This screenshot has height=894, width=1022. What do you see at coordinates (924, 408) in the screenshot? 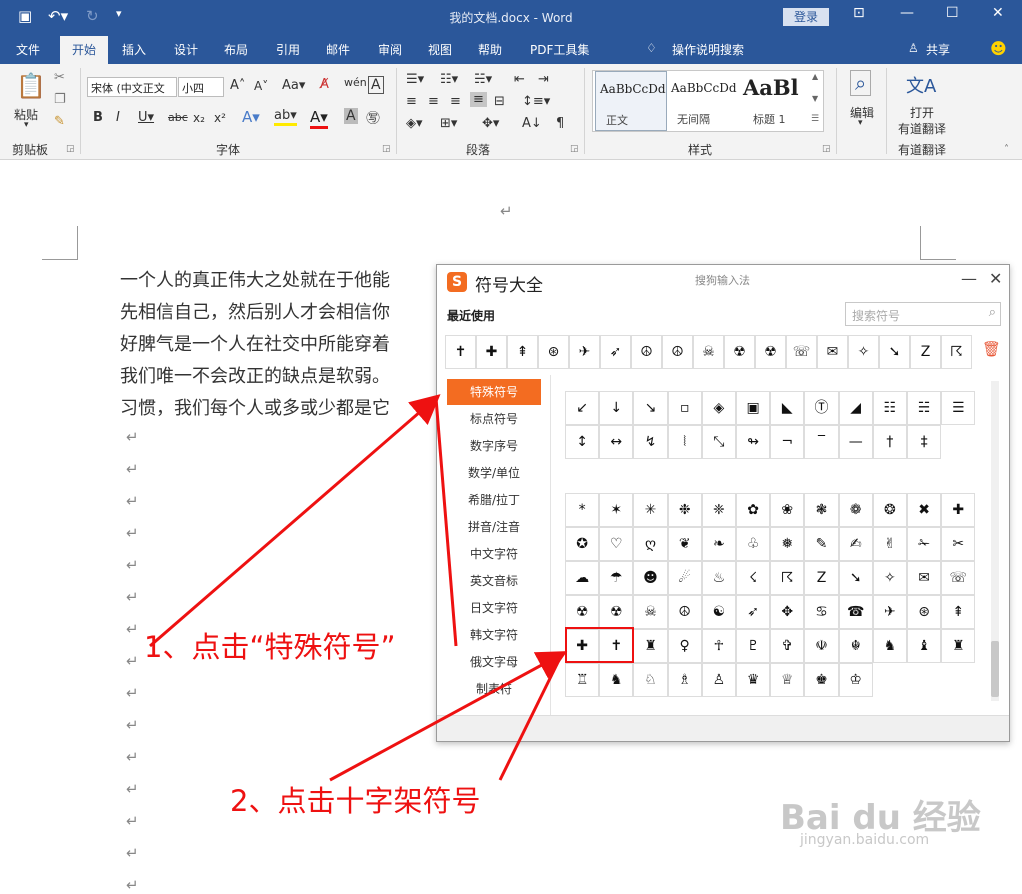
I see `symbol-cell: ☵` at bounding box center [924, 408].